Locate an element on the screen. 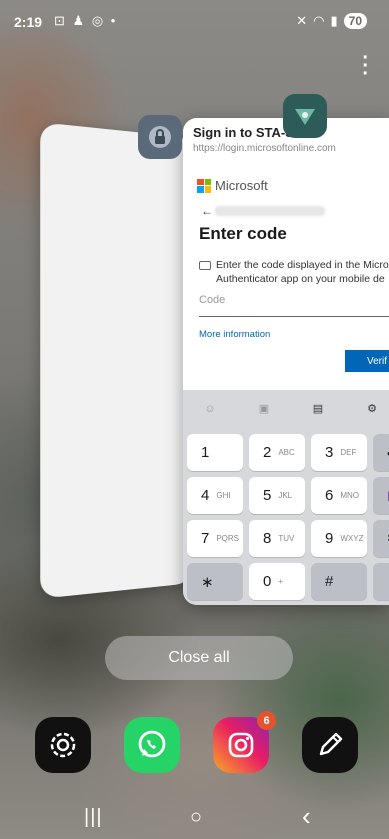 The height and width of the screenshot is (839, 389). page-heading: Enter code is located at coordinates (243, 233).